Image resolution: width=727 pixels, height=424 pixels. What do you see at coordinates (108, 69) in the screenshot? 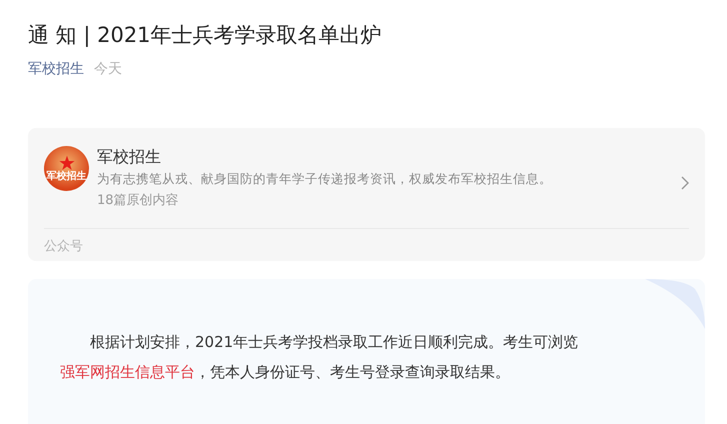
I see `publish-time: 今天` at bounding box center [108, 69].